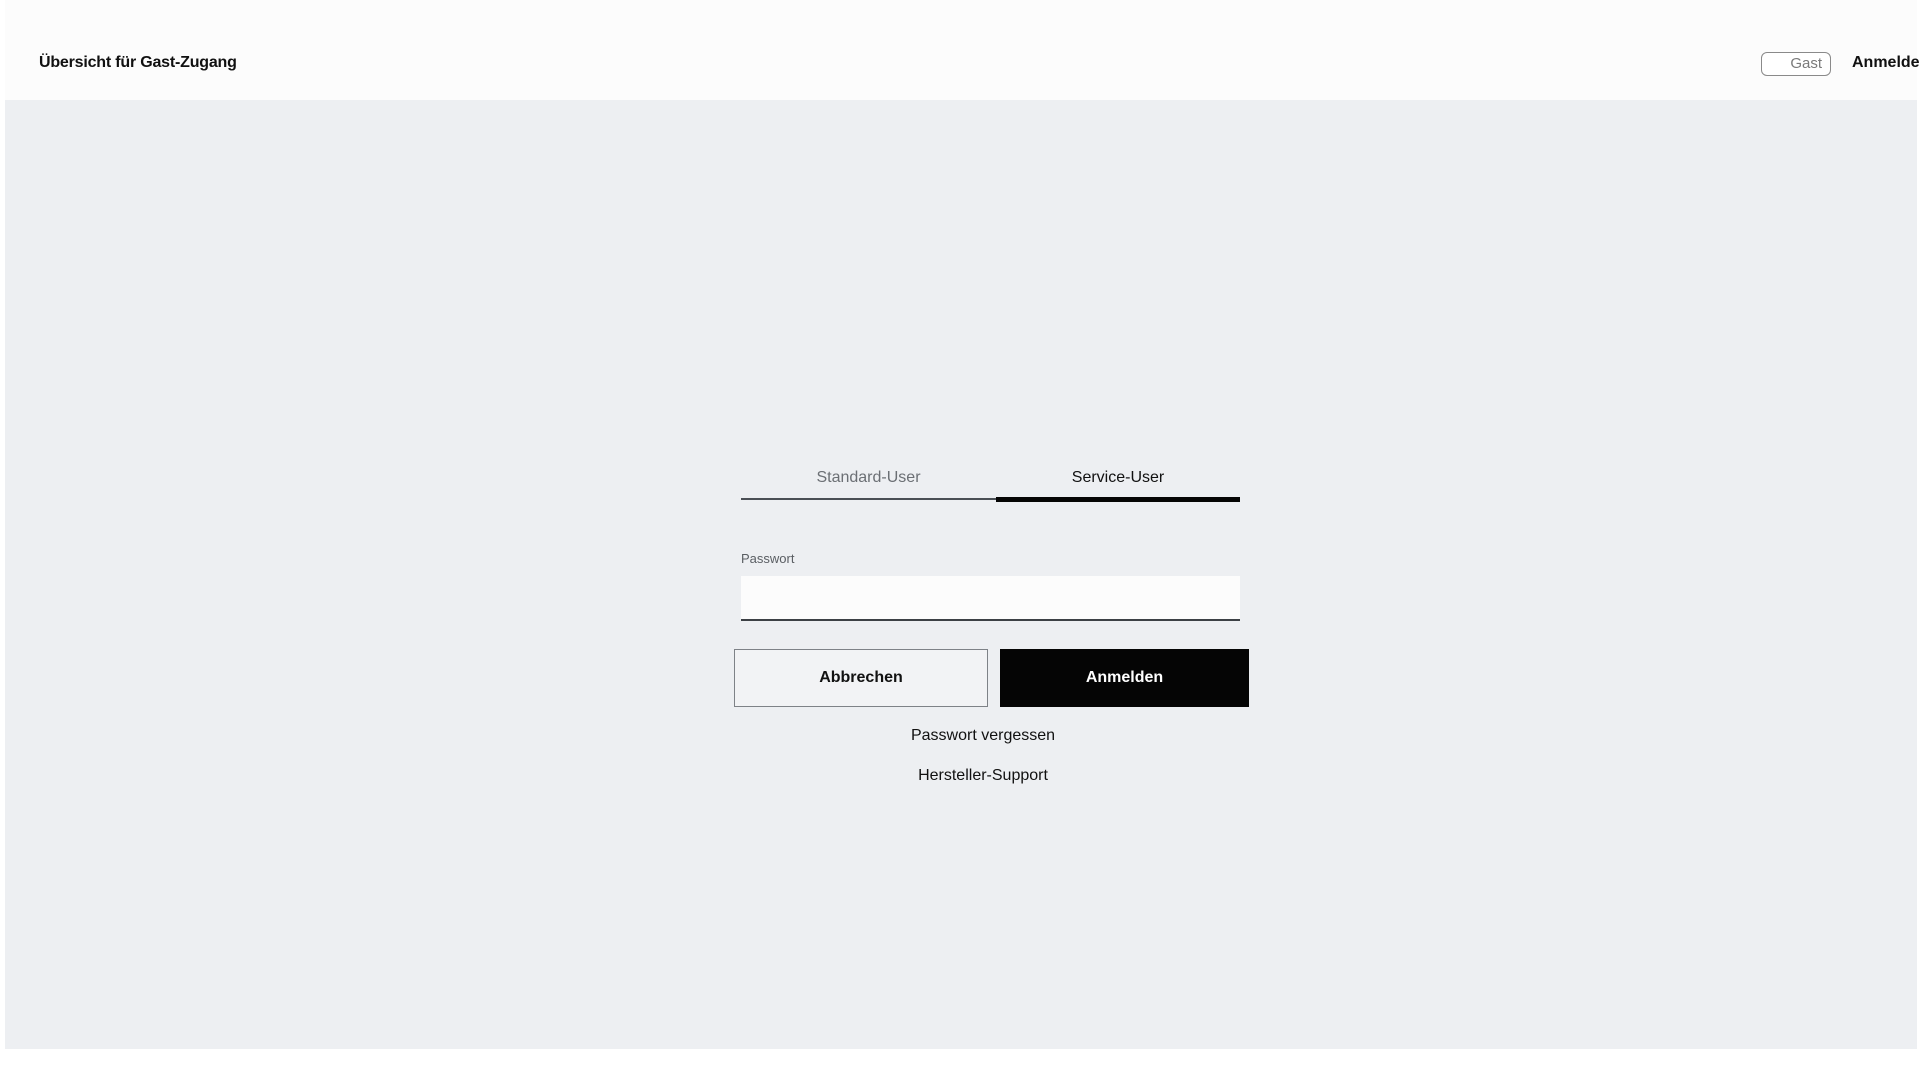 This screenshot has width=1920, height=1080. Describe the element at coordinates (768, 558) in the screenshot. I see `password-label: Passwort` at that location.